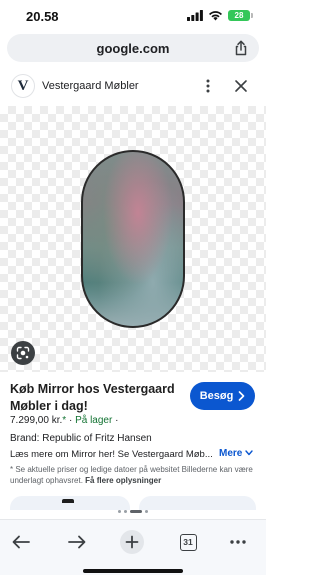 The image size is (320, 575). I want to click on page-indicator, so click(133, 511).